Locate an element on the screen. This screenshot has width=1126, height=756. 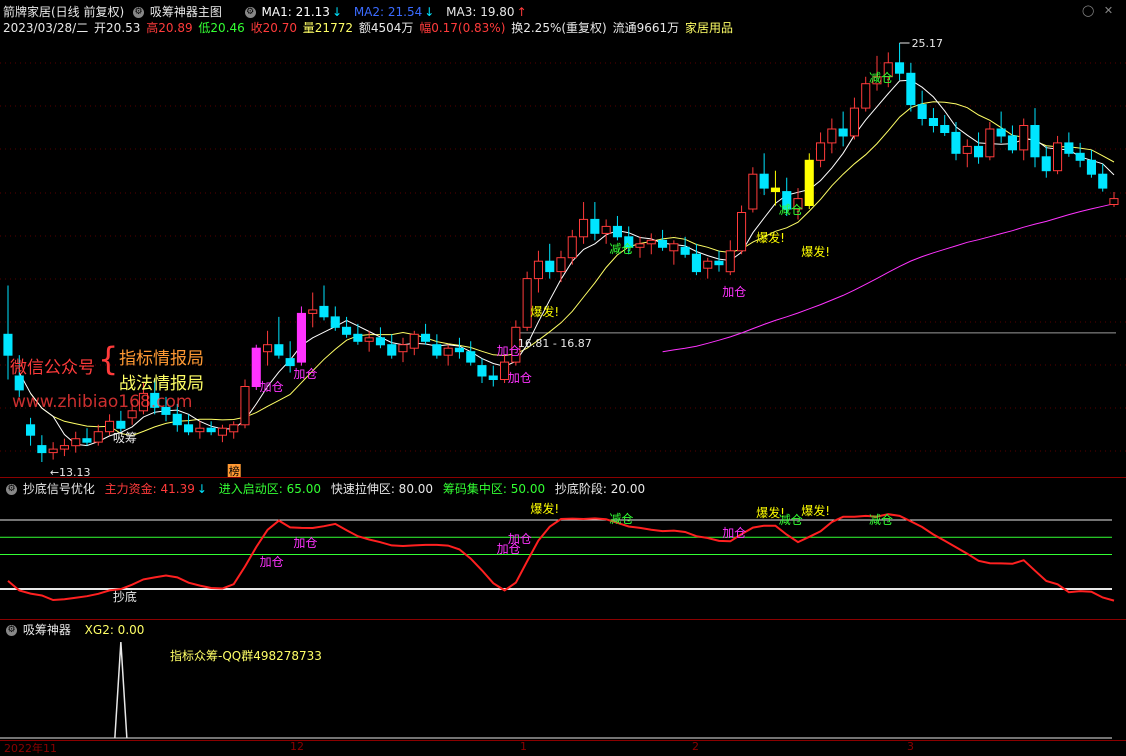
bang-marker: 榜 is located at coordinates (234, 471).